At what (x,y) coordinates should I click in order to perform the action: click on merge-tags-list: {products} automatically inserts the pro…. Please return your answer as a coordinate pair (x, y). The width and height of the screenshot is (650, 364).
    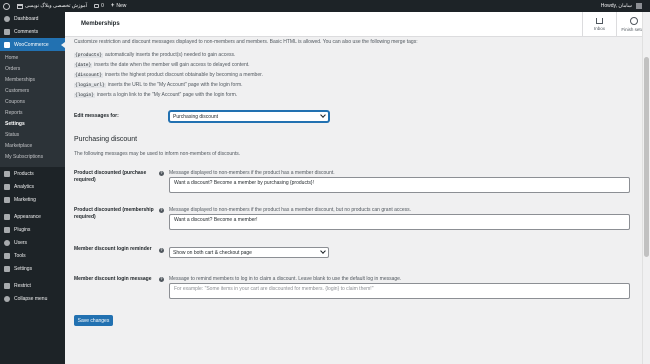
    Looking at the image, I should click on (168, 75).